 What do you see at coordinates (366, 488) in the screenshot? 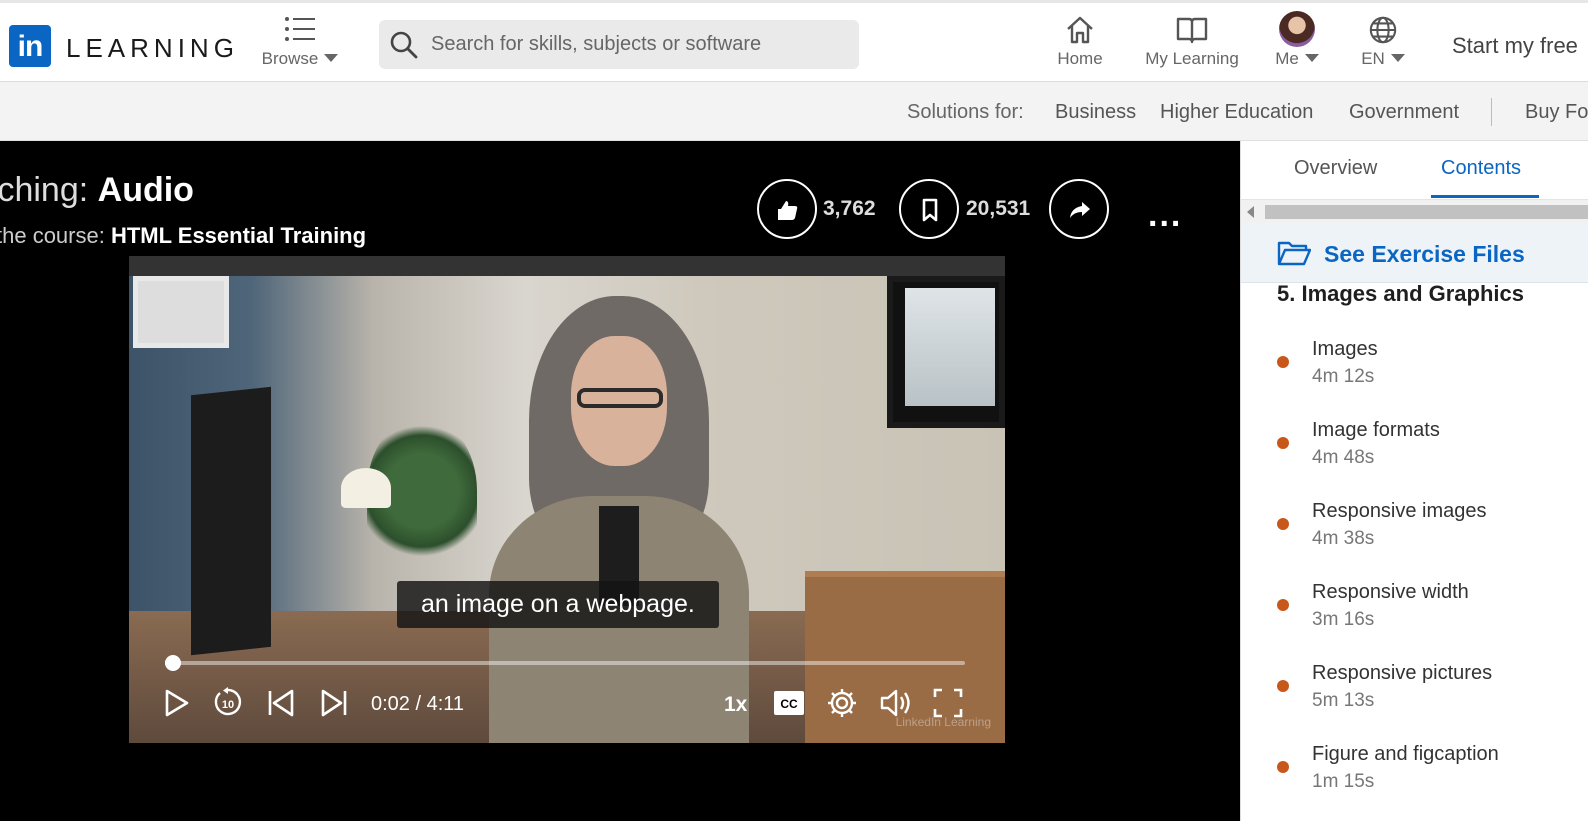
I see `lamp` at bounding box center [366, 488].